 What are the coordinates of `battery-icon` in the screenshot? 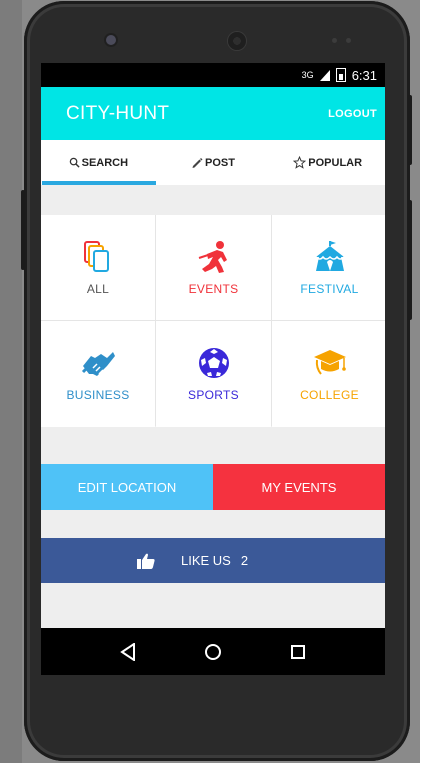 It's located at (340, 75).